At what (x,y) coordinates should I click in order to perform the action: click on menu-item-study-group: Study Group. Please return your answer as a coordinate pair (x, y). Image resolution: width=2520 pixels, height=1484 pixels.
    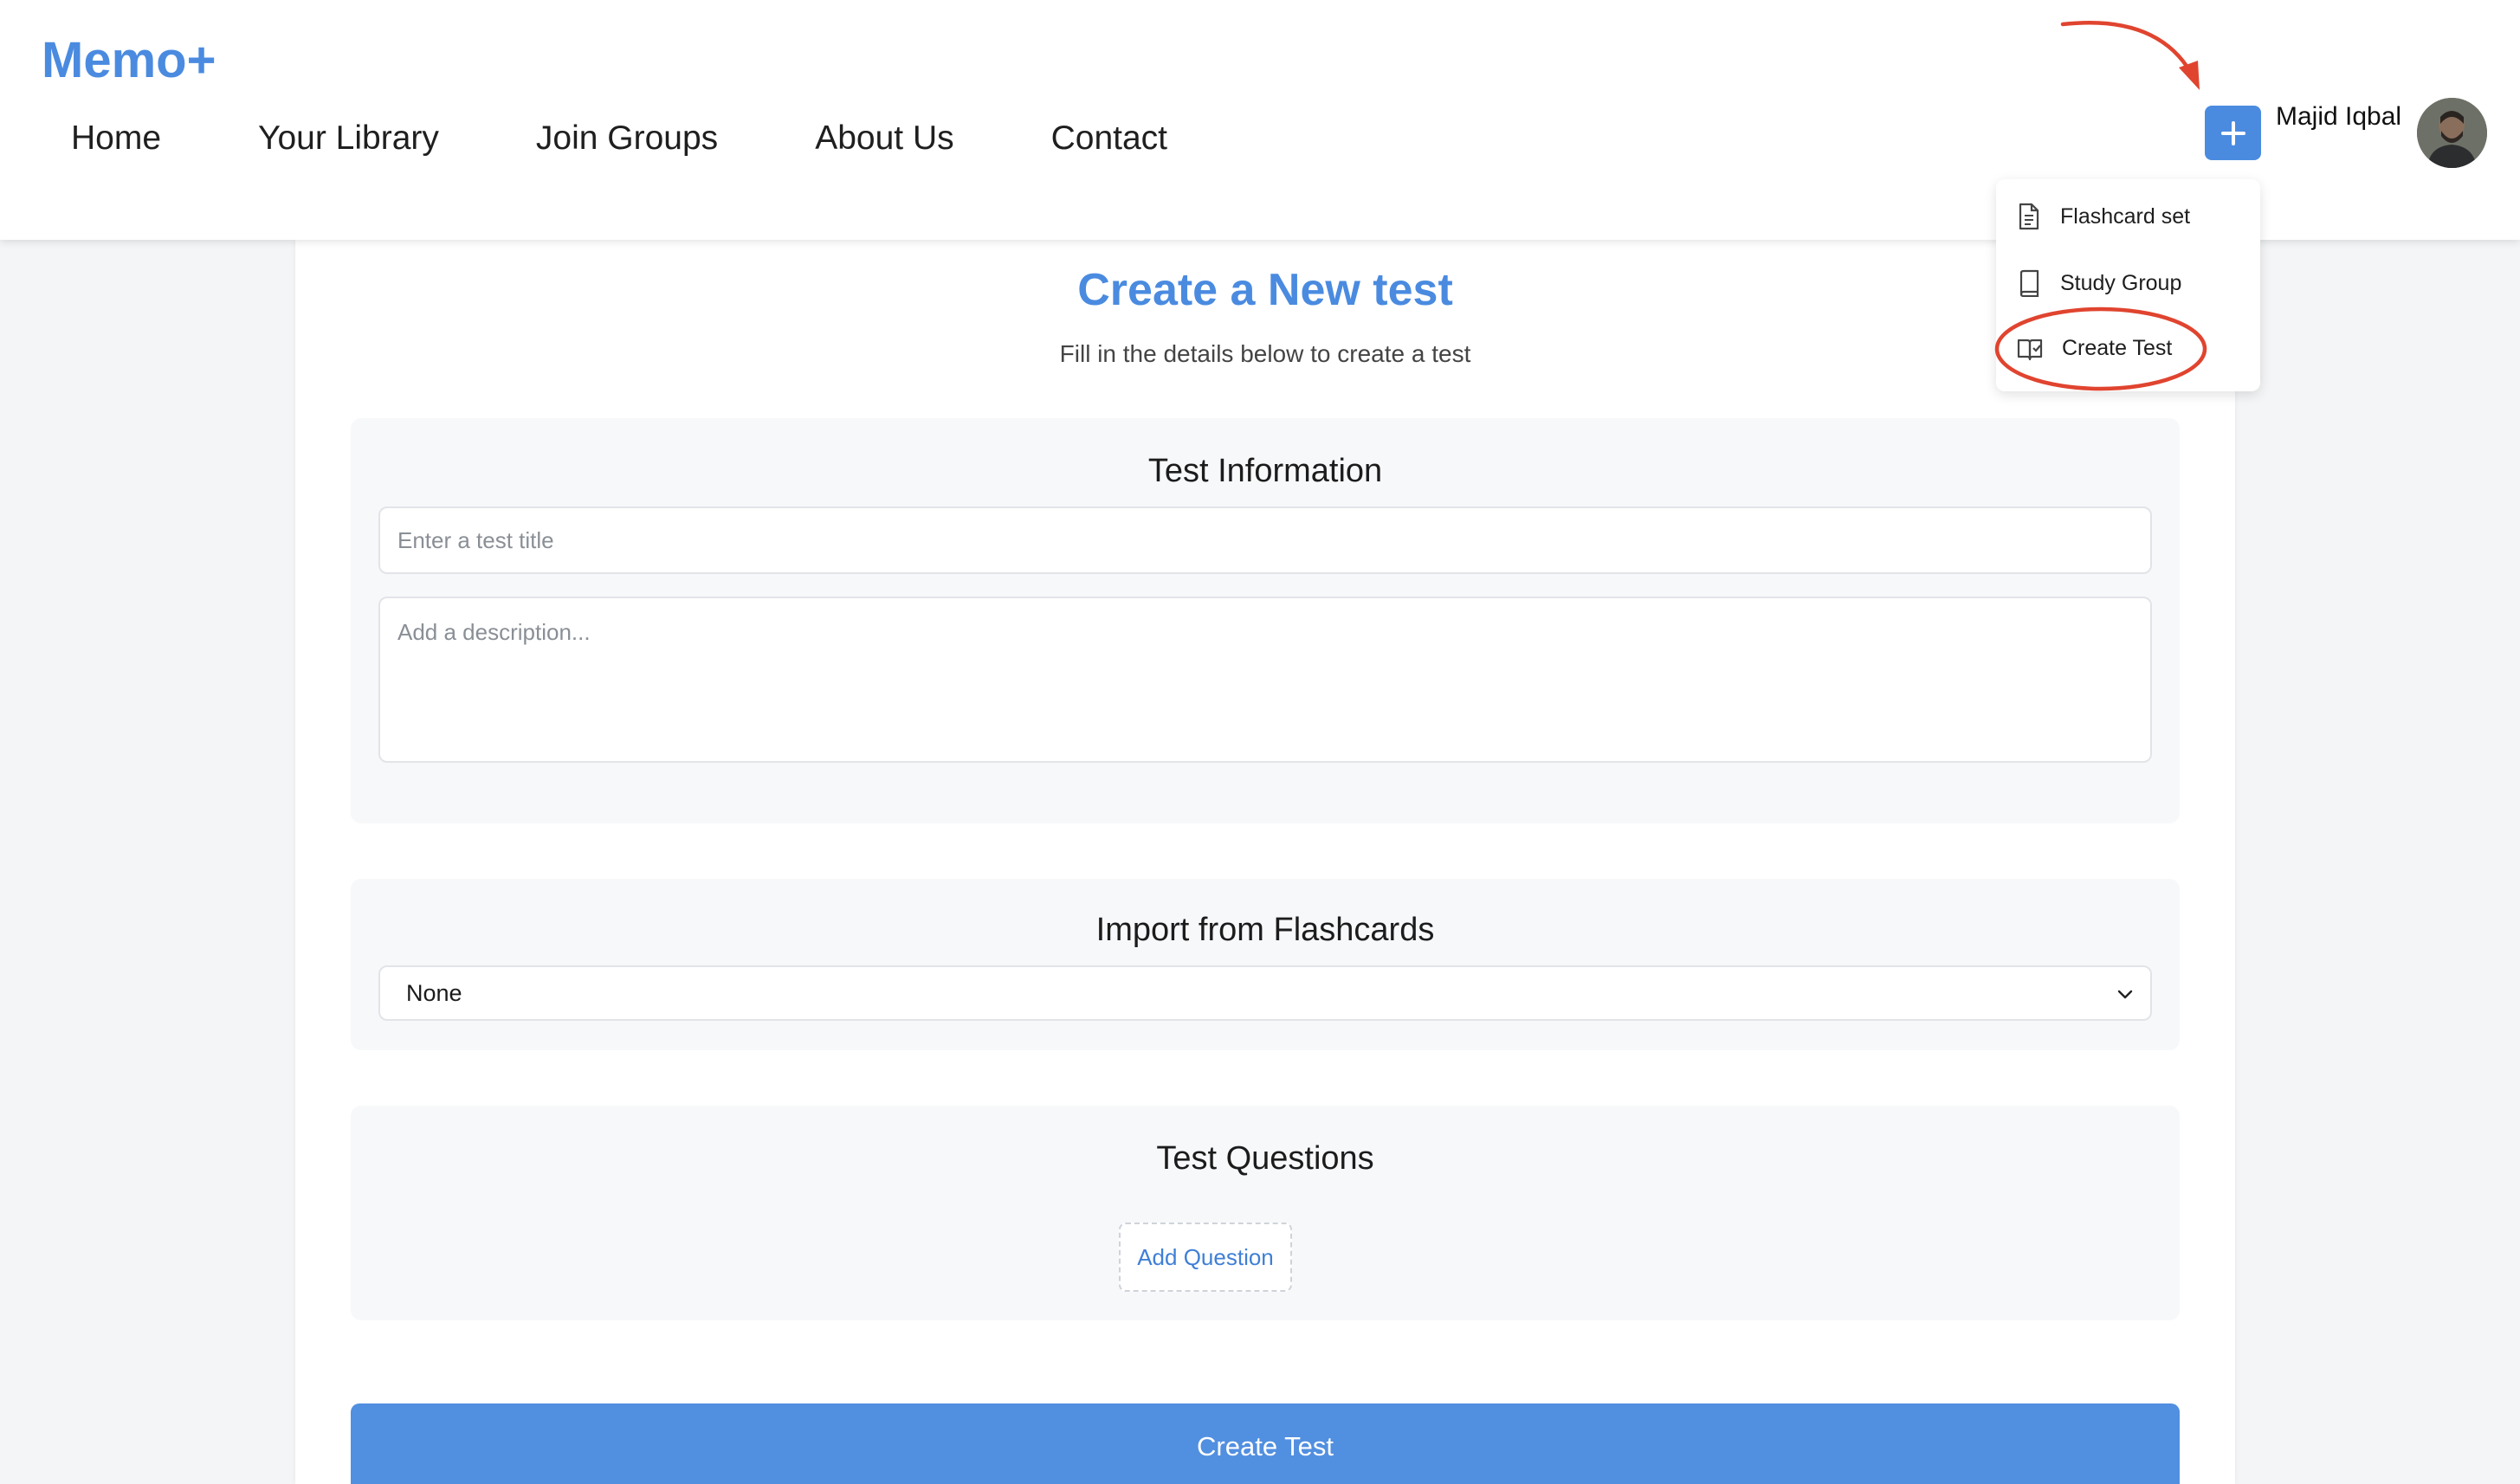
    Looking at the image, I should click on (2099, 283).